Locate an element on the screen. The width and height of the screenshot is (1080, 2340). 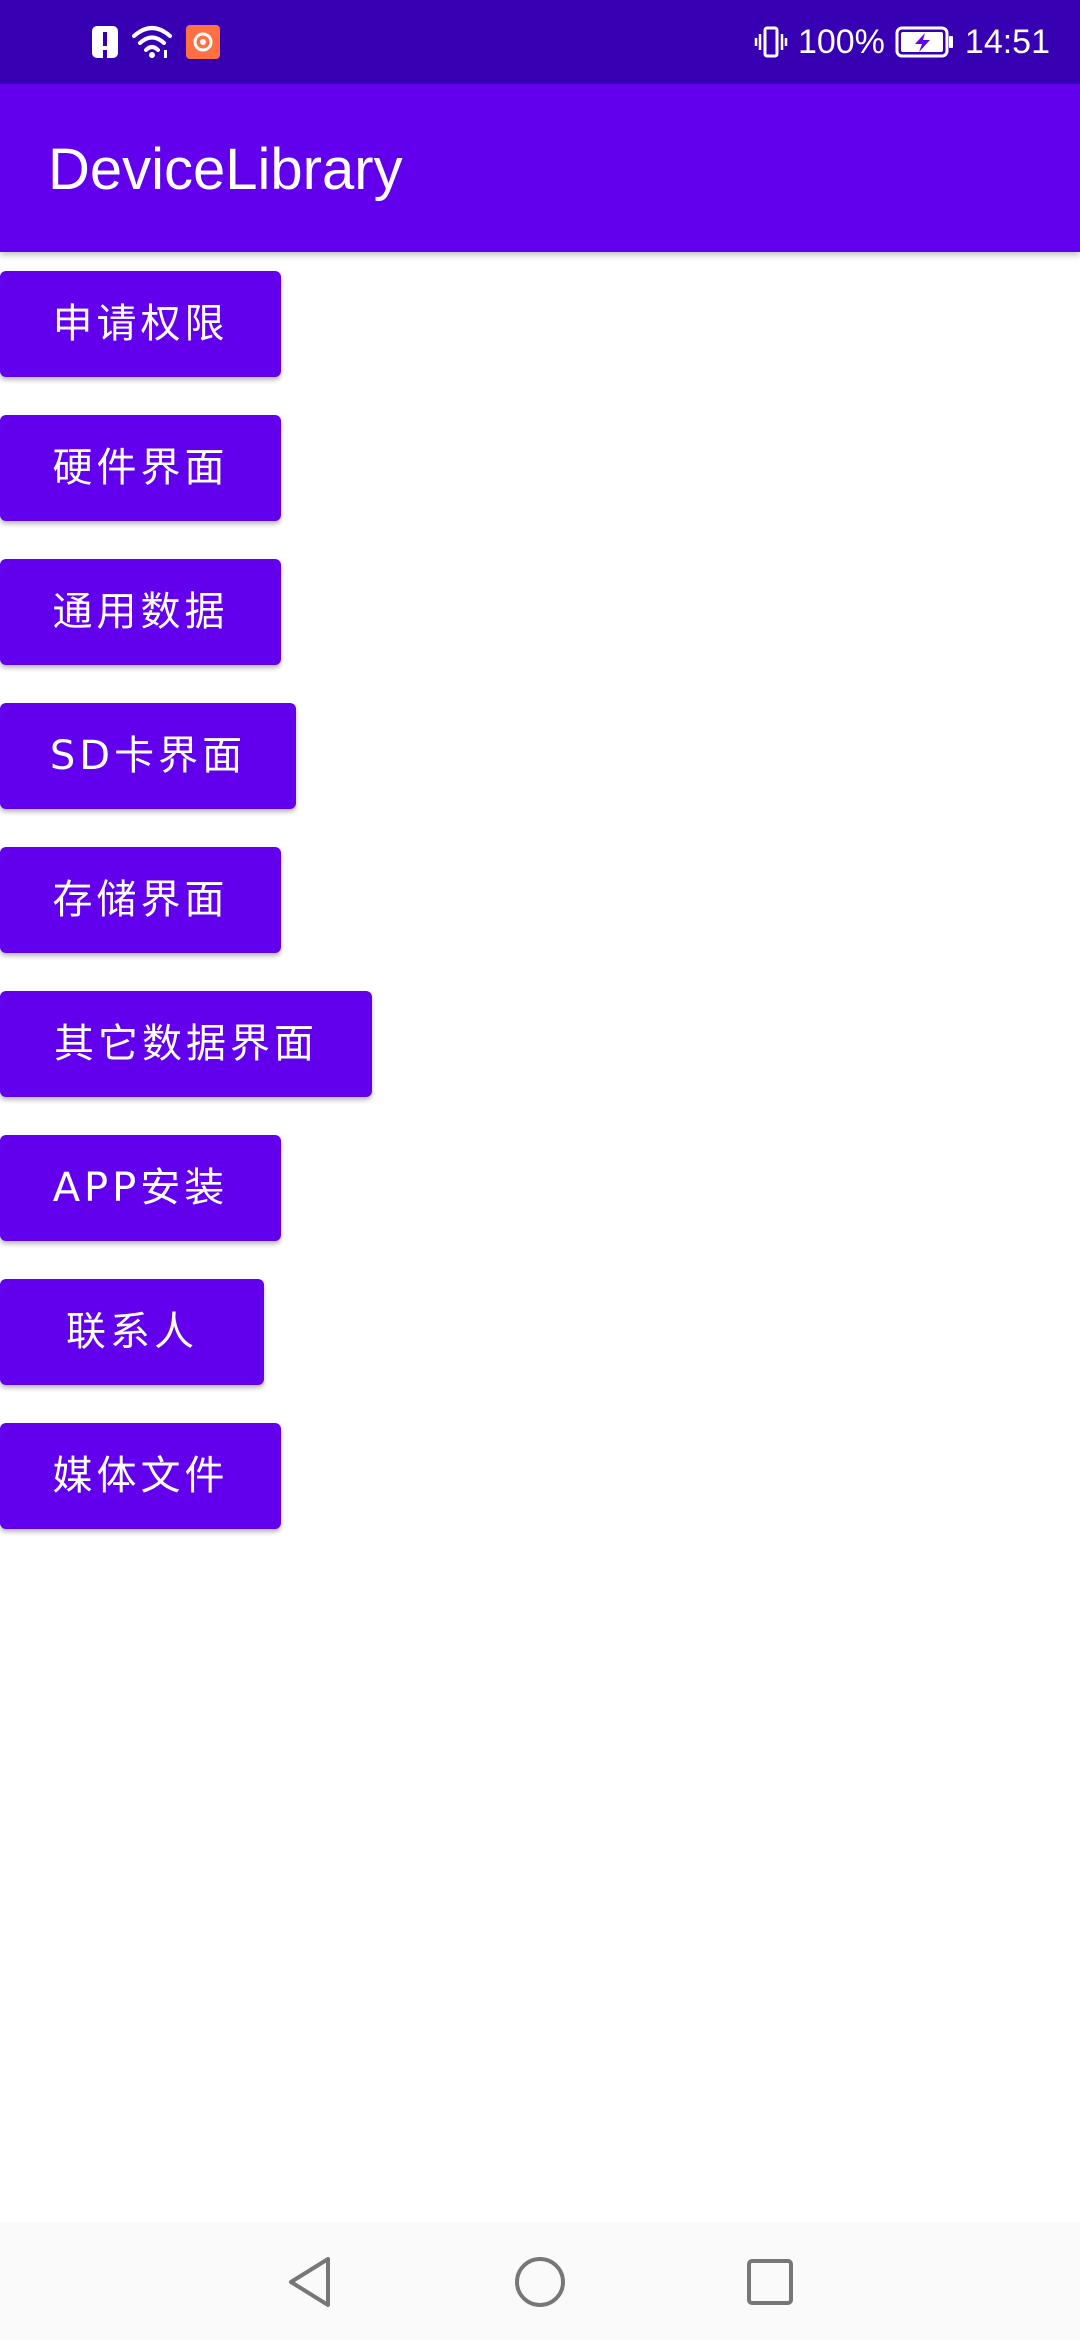
app-title: DeviceLibrary is located at coordinates (225, 169).